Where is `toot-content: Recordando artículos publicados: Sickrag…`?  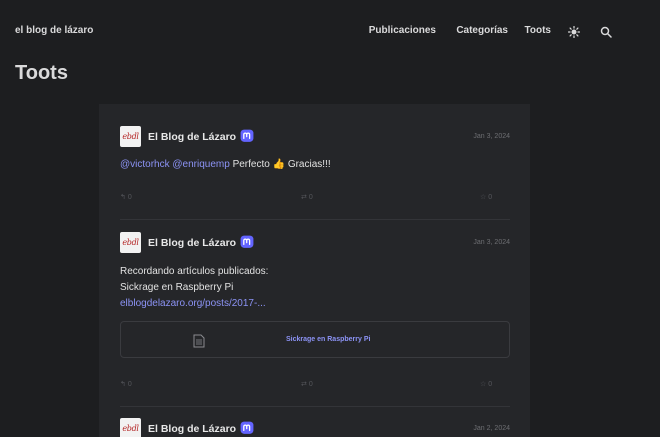 toot-content: Recordando artículos publicados: Sickrag… is located at coordinates (315, 288).